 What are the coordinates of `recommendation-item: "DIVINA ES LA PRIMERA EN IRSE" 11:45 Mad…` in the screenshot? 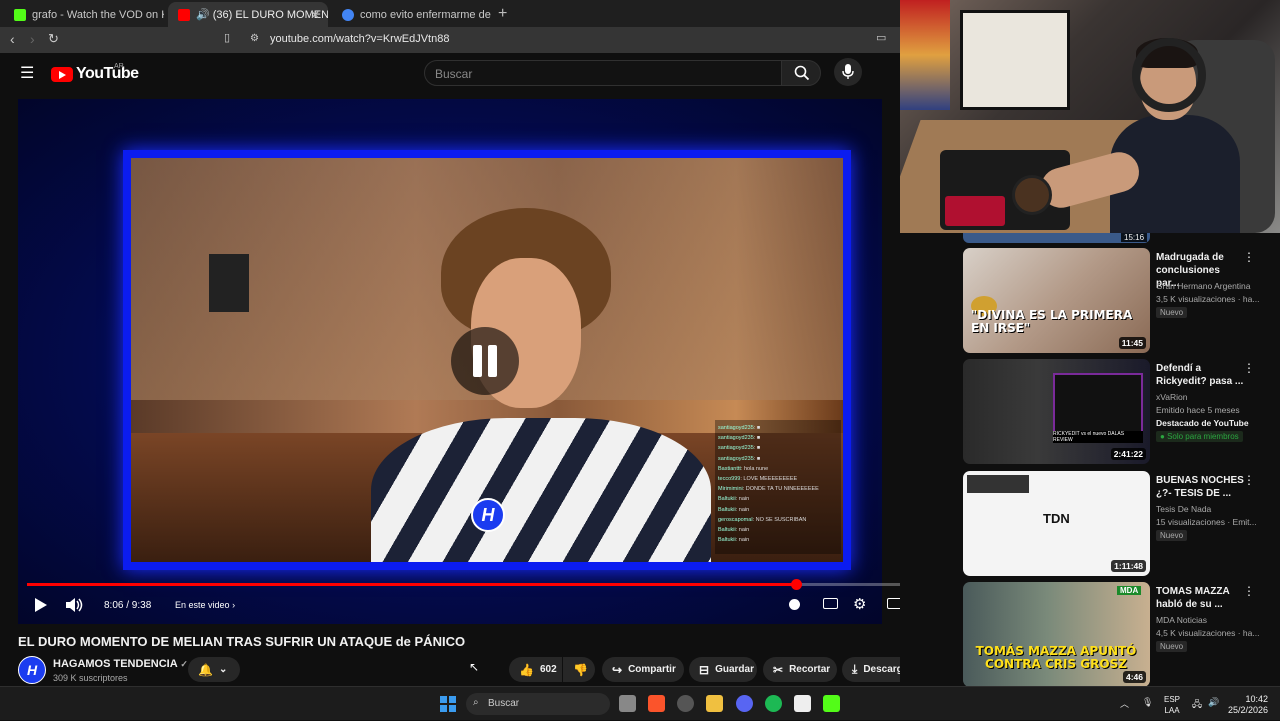 It's located at (1118, 300).